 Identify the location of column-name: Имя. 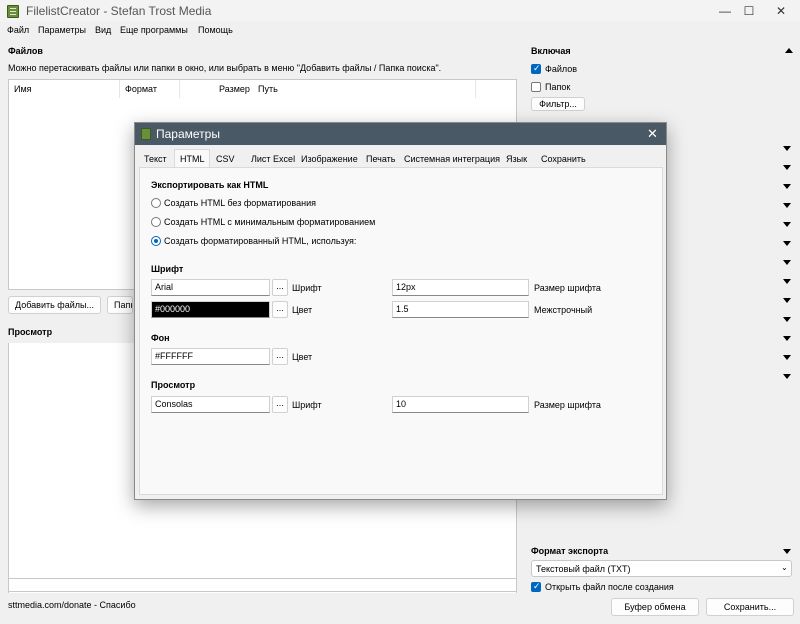
(23, 89).